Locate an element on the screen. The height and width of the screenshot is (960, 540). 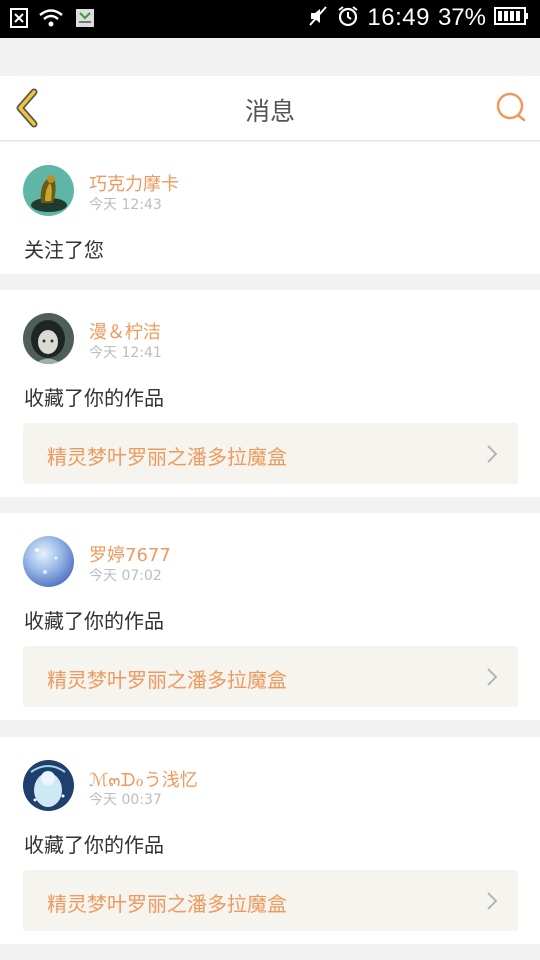
alarm-icon is located at coordinates (348, 18).